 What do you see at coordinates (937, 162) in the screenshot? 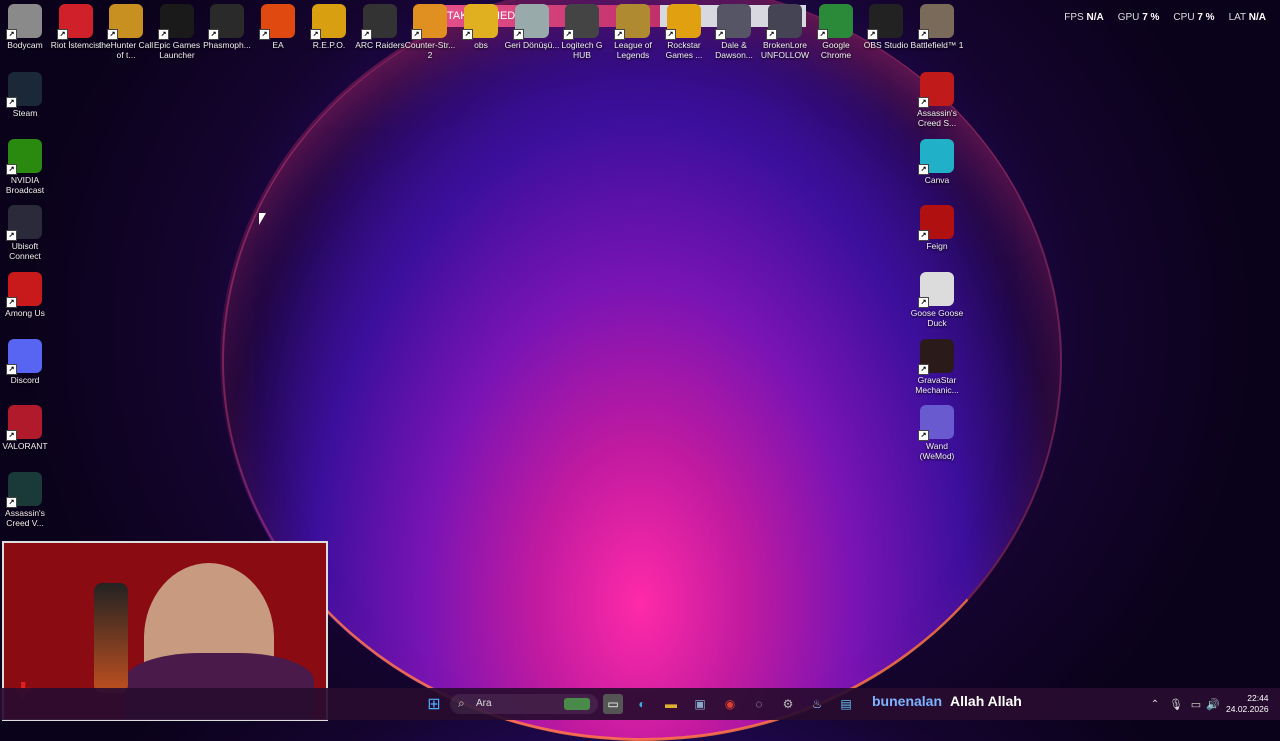
I see `right-icon-1: ↗ Canva` at bounding box center [937, 162].